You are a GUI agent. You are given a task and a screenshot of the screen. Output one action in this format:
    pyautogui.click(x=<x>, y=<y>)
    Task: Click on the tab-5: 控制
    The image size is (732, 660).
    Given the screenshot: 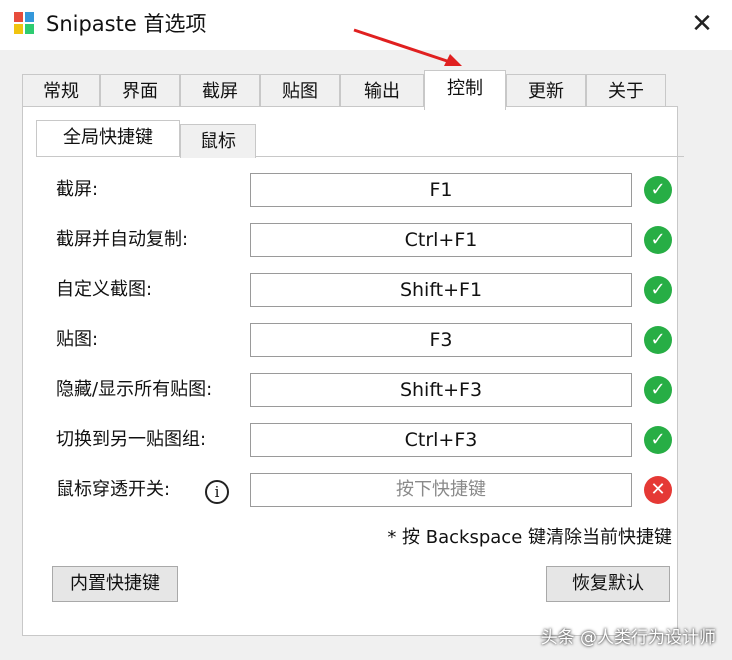 What is the action you would take?
    pyautogui.click(x=465, y=90)
    